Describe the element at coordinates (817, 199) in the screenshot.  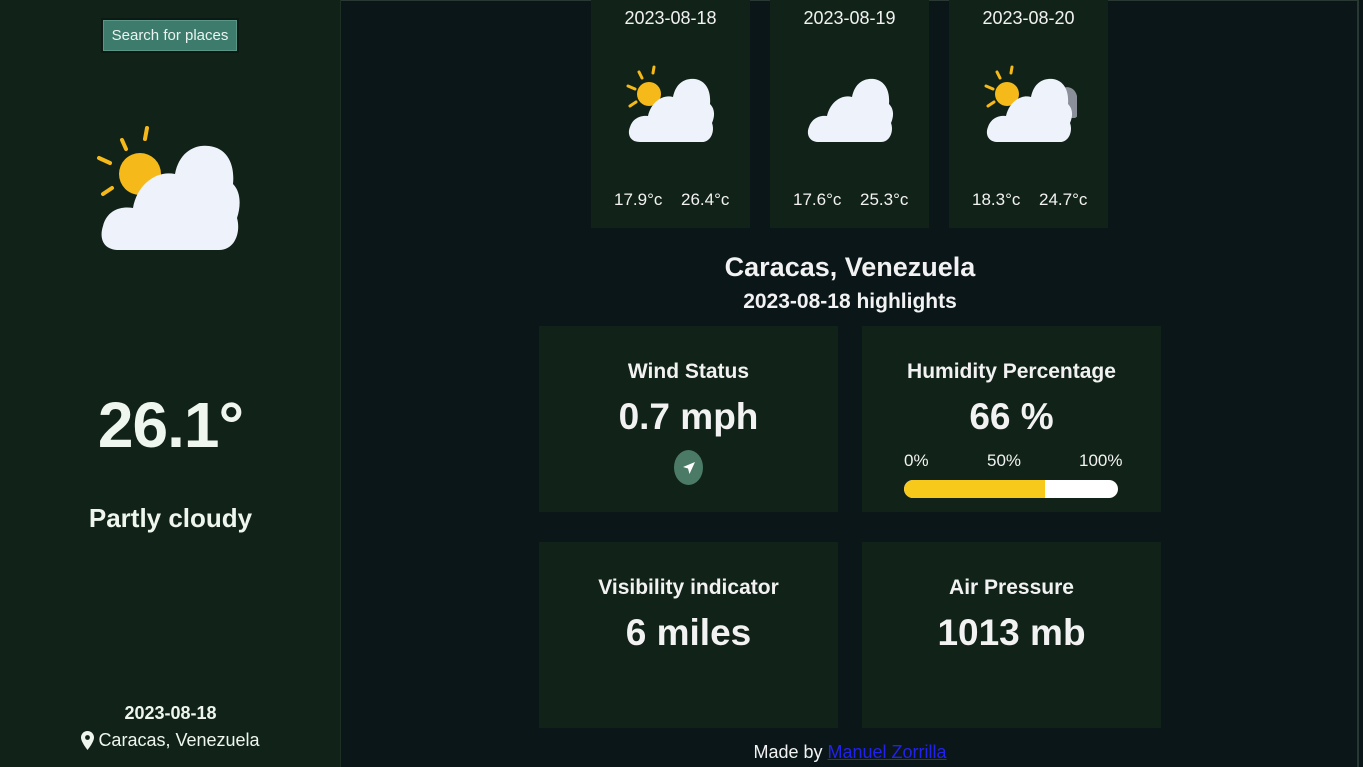
I see `forecast-min-temp: 17.6°c` at that location.